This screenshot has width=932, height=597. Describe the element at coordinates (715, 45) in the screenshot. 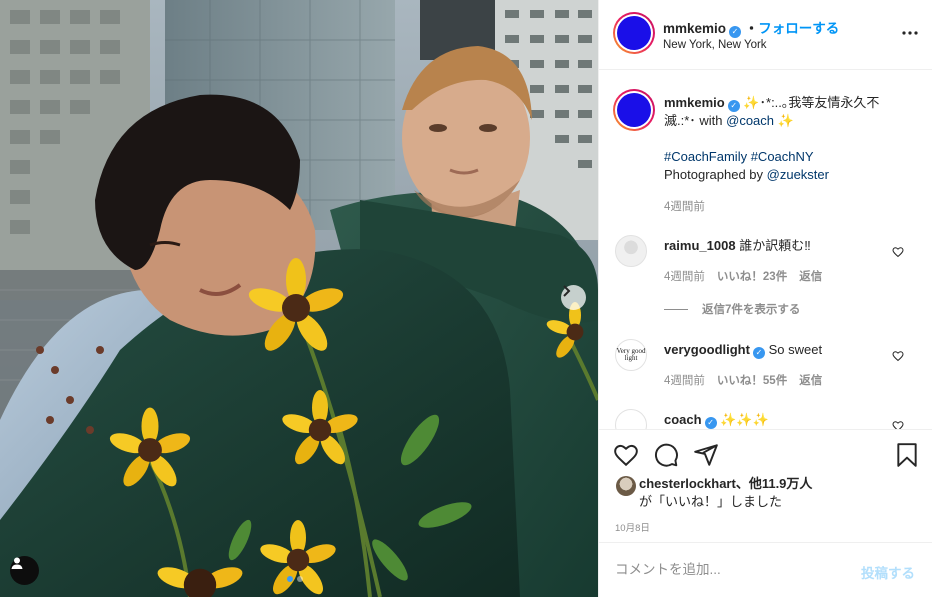

I see `location-link: New York, New York` at that location.